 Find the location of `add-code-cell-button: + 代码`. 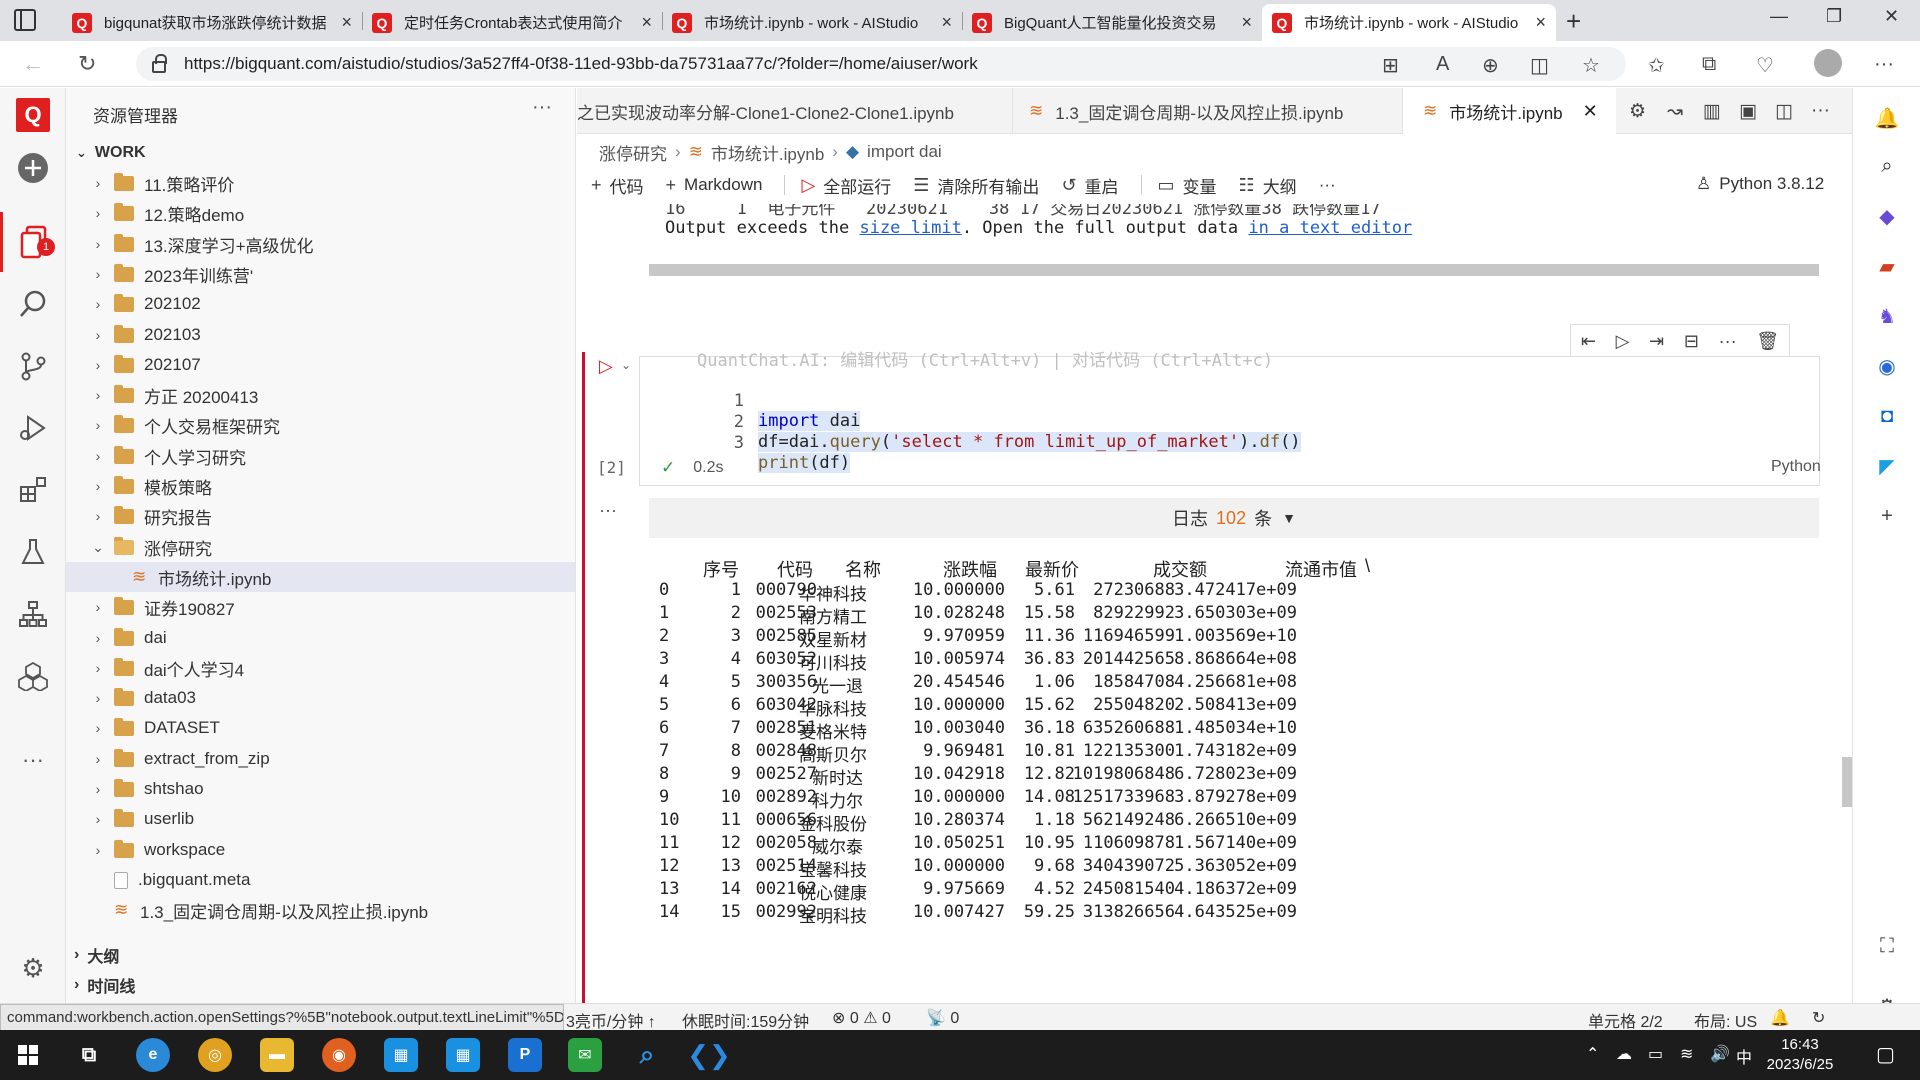

add-code-cell-button: + 代码 is located at coordinates (617, 185).